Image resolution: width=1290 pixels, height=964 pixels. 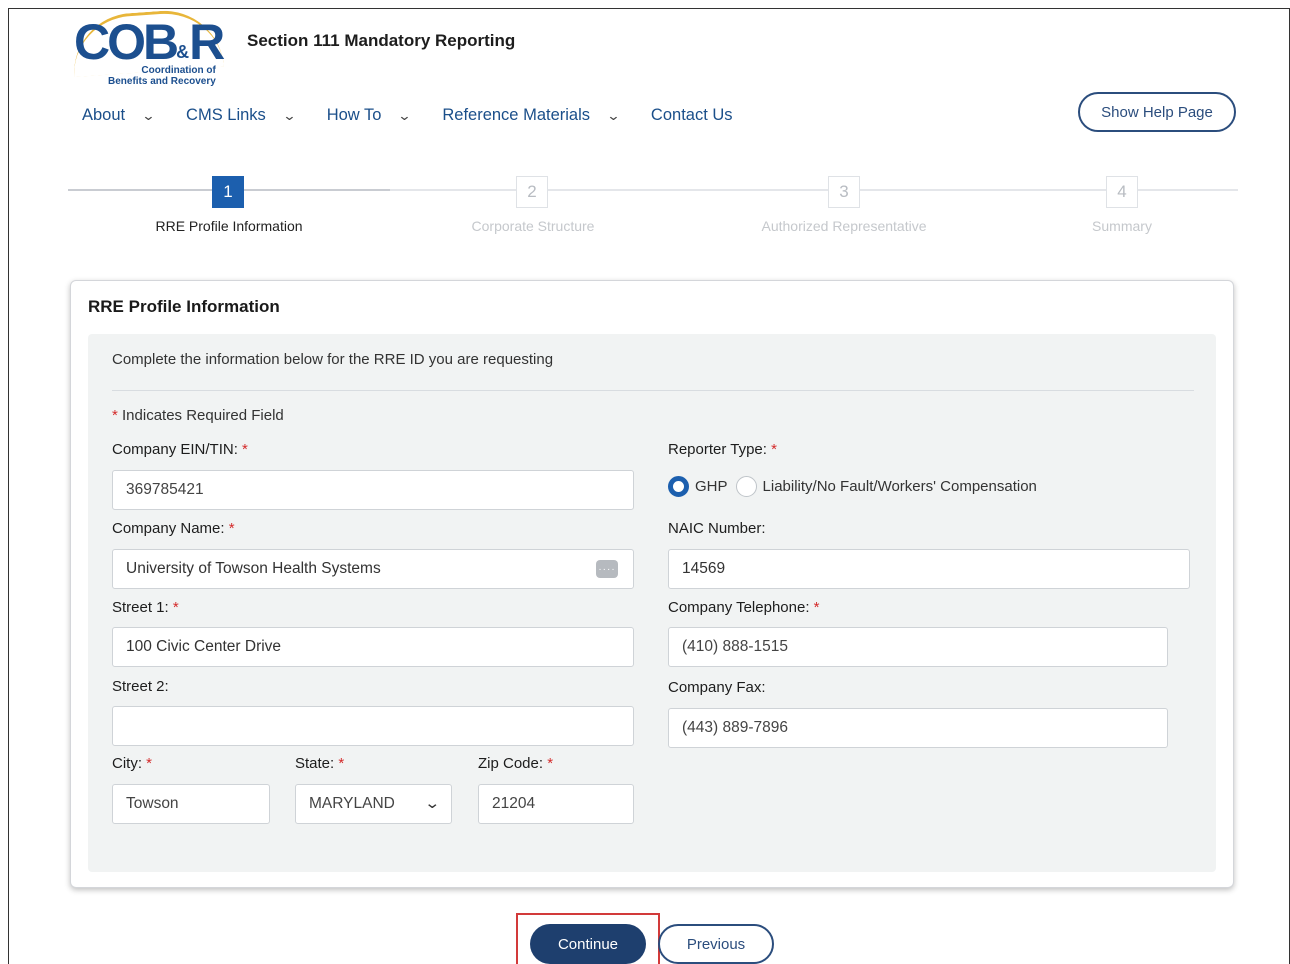 I want to click on nav-label: About, so click(x=104, y=115).